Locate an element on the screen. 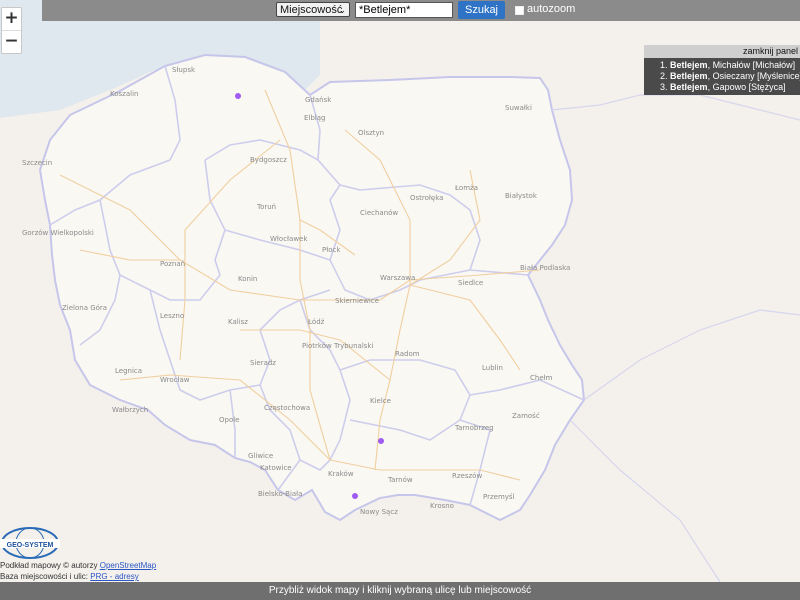 This screenshot has height=600, width=800. svg-text: Rzeszów is located at coordinates (467, 476).